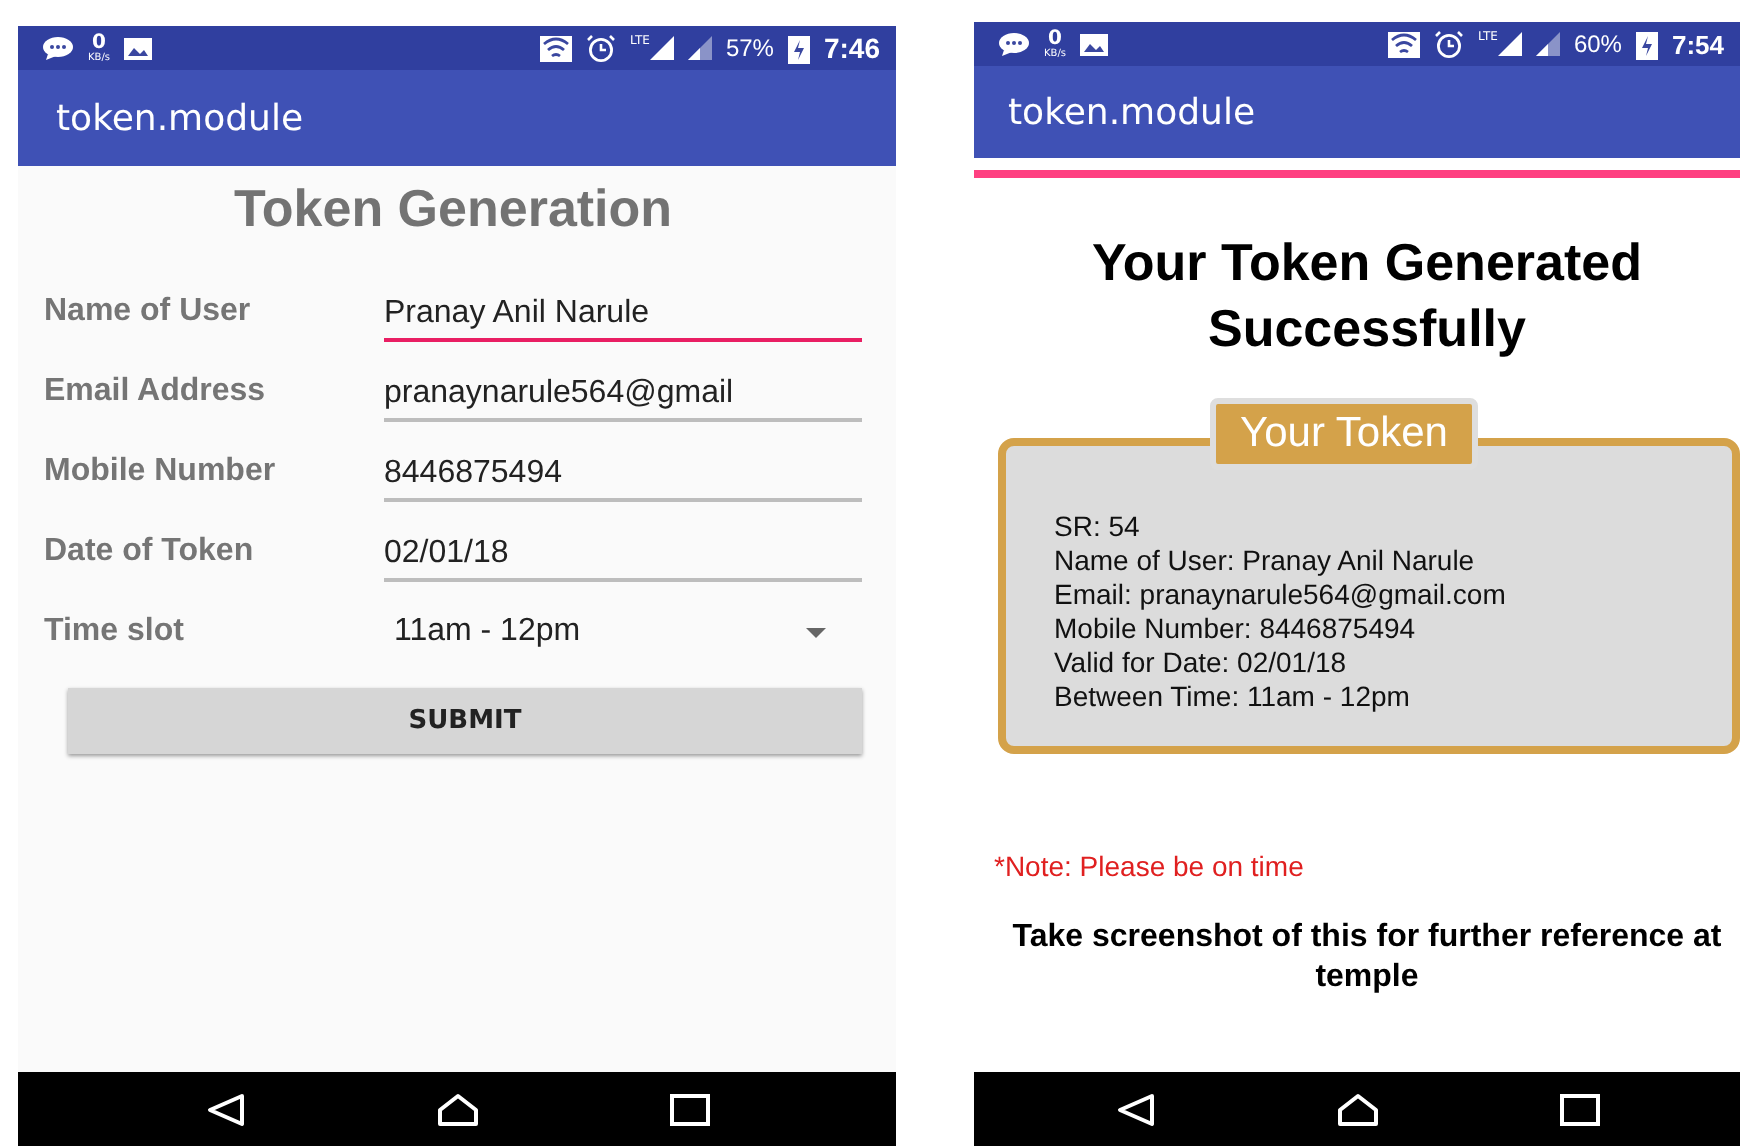  What do you see at coordinates (623, 552) in the screenshot?
I see `text-field: 02/01/18` at bounding box center [623, 552].